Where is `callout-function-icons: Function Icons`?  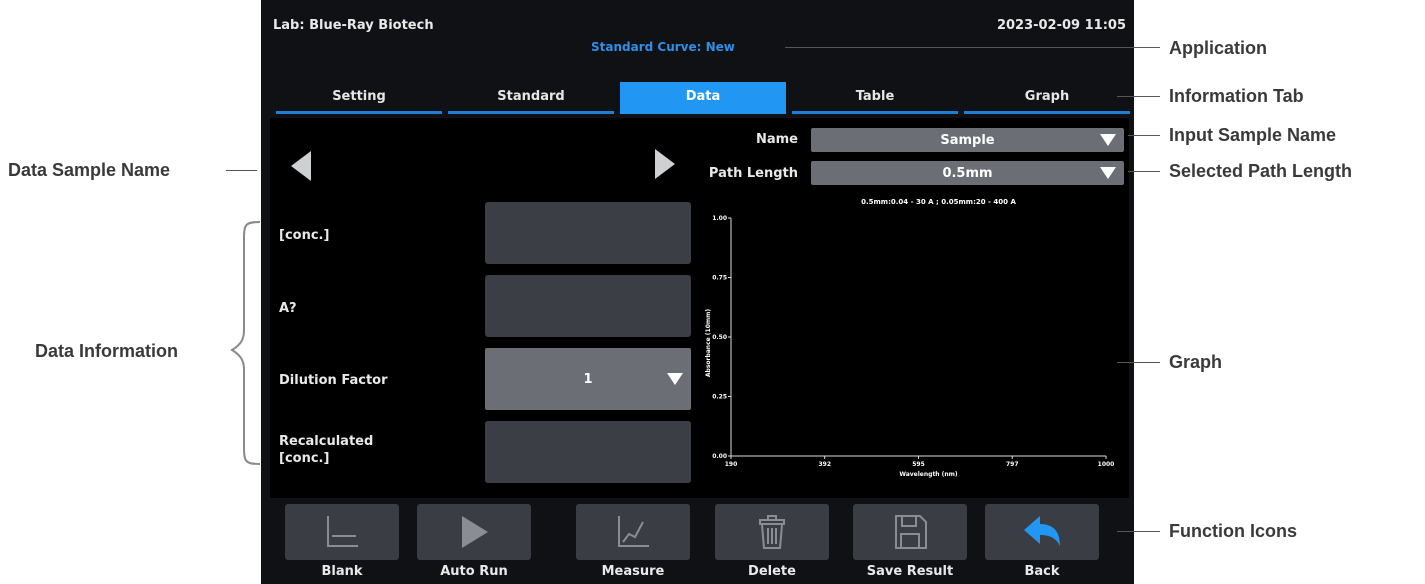 callout-function-icons: Function Icons is located at coordinates (1233, 531).